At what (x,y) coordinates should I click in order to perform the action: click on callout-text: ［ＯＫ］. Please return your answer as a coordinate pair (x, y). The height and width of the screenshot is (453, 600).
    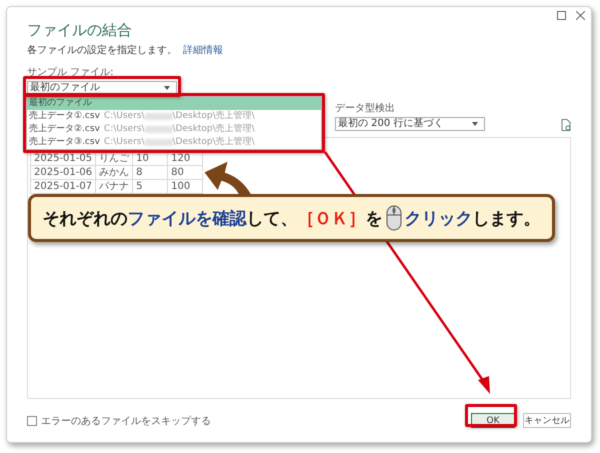
    Looking at the image, I should click on (332, 219).